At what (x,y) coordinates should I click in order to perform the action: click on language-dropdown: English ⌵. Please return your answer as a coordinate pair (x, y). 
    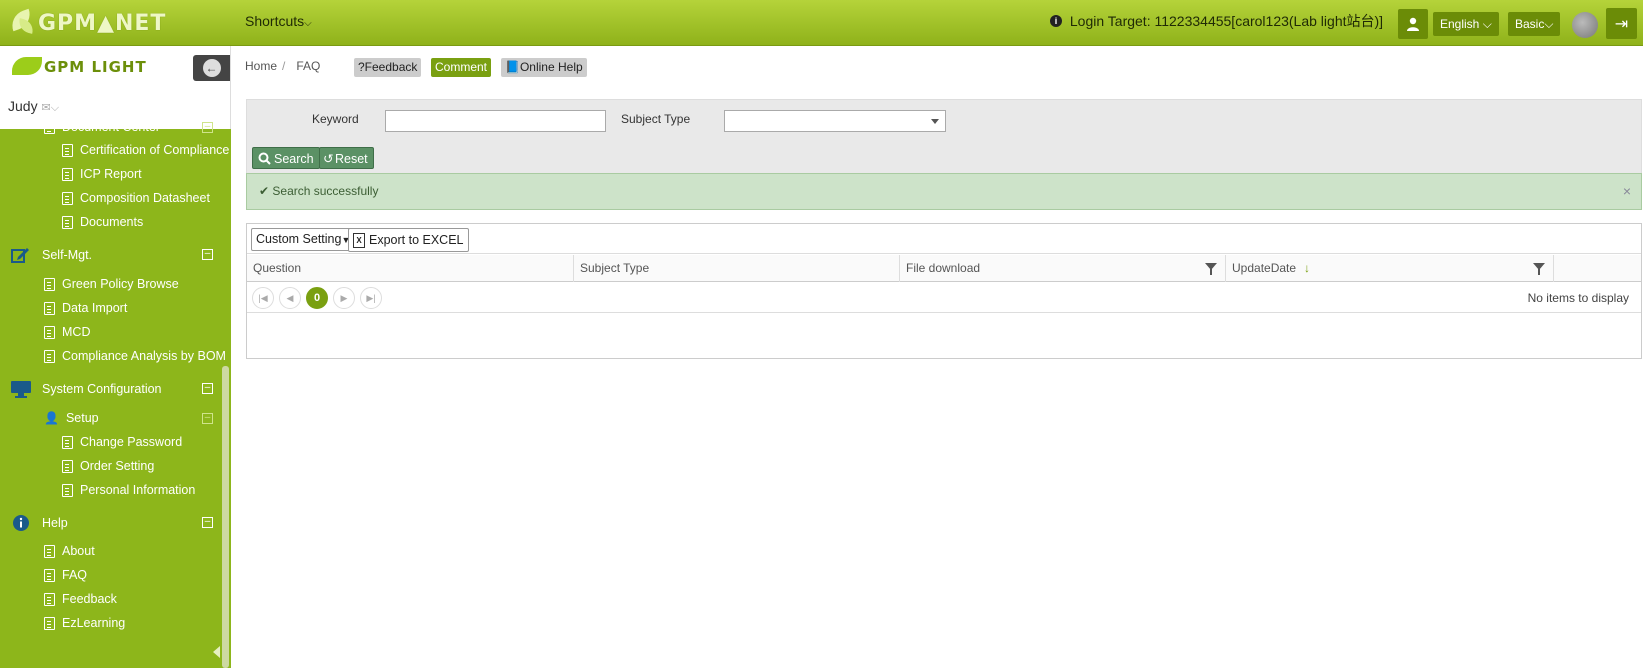
    Looking at the image, I should click on (1466, 24).